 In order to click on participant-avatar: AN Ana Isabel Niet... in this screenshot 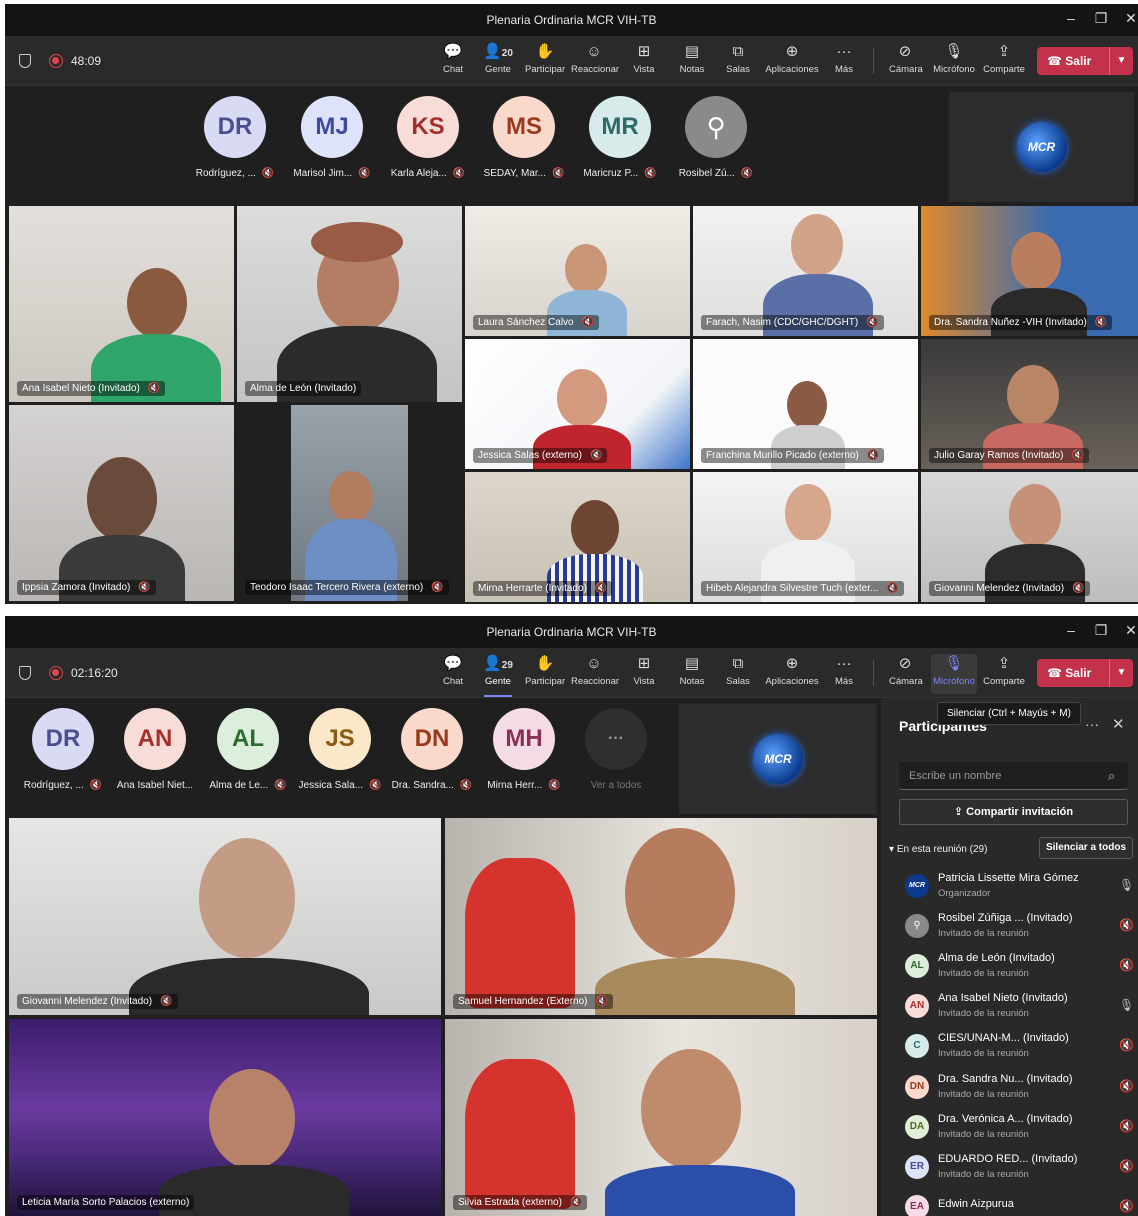, I will do `click(155, 749)`.